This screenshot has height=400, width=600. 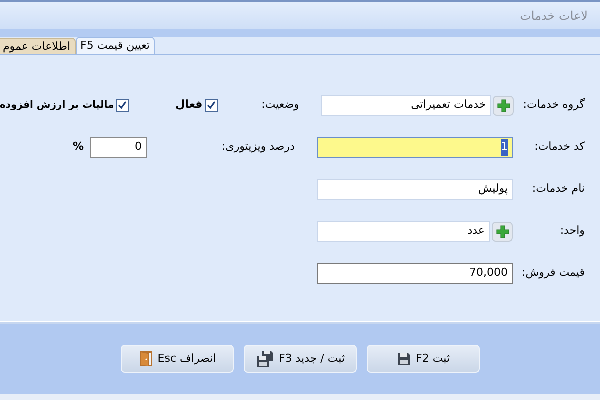 I want to click on unit-label: %, so click(x=78, y=147).